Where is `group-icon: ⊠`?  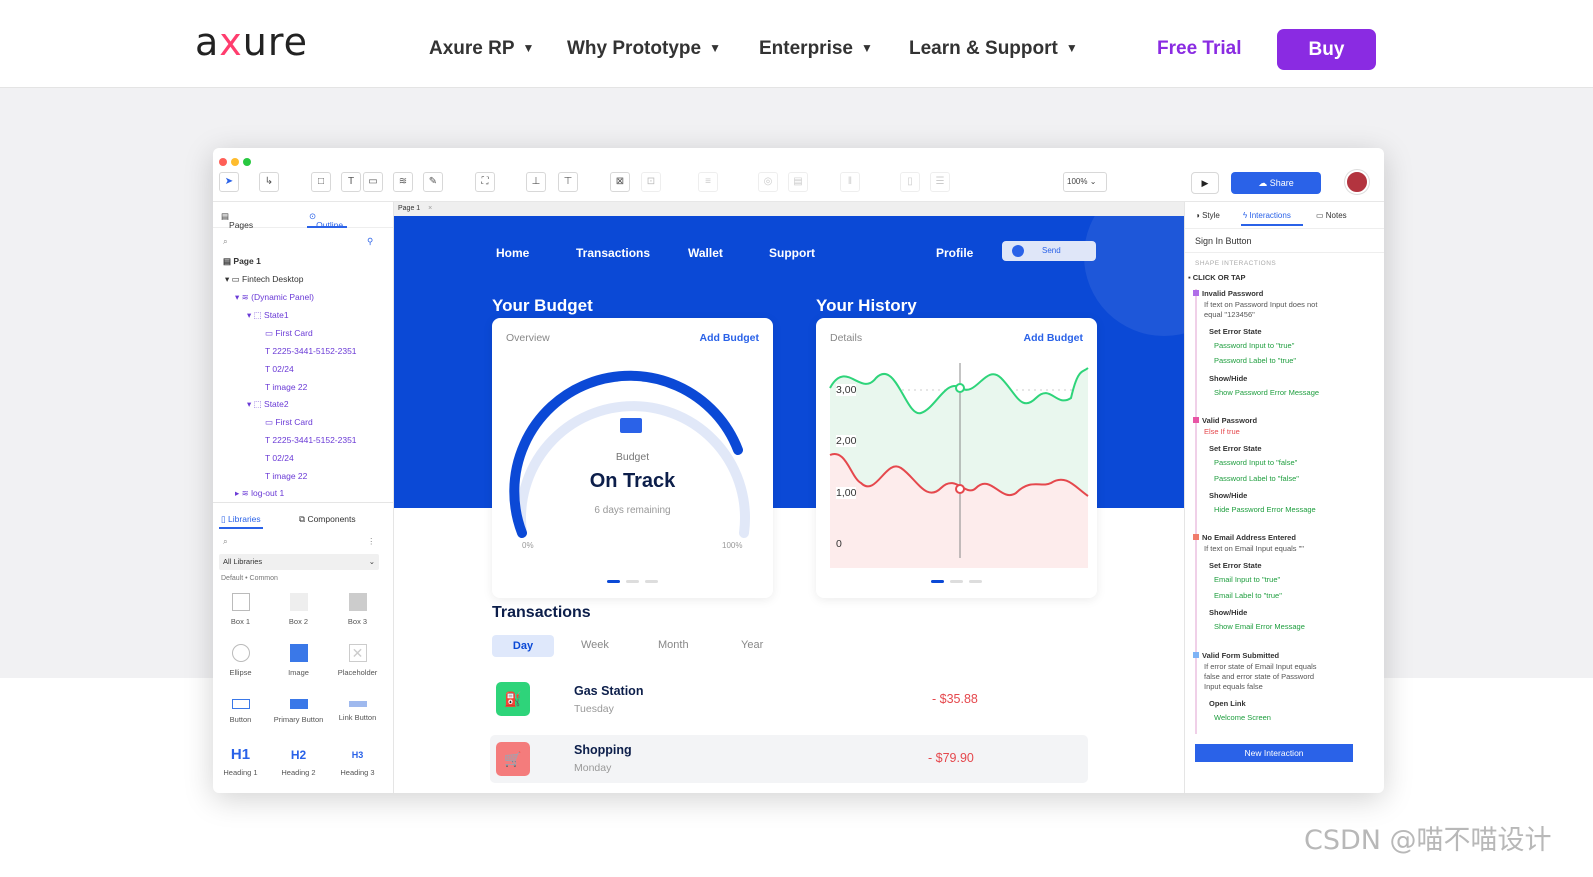 group-icon: ⊠ is located at coordinates (620, 182).